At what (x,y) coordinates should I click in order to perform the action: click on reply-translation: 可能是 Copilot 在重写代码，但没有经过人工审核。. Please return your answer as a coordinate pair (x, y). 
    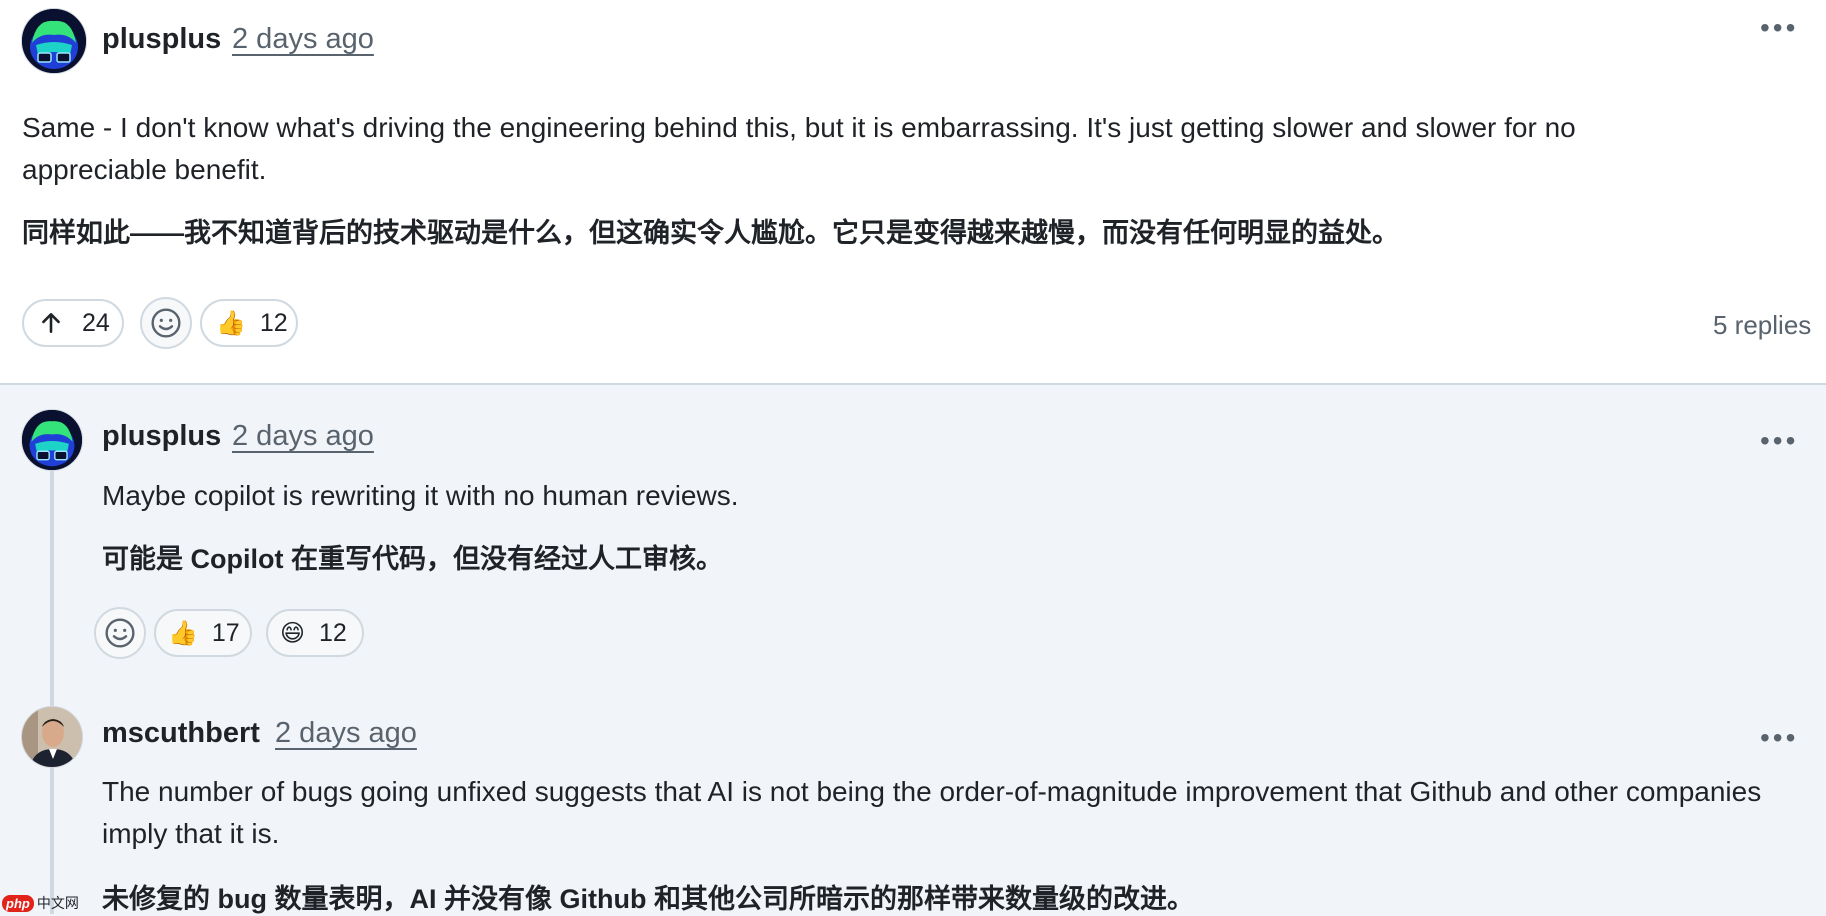
    Looking at the image, I should click on (412, 559).